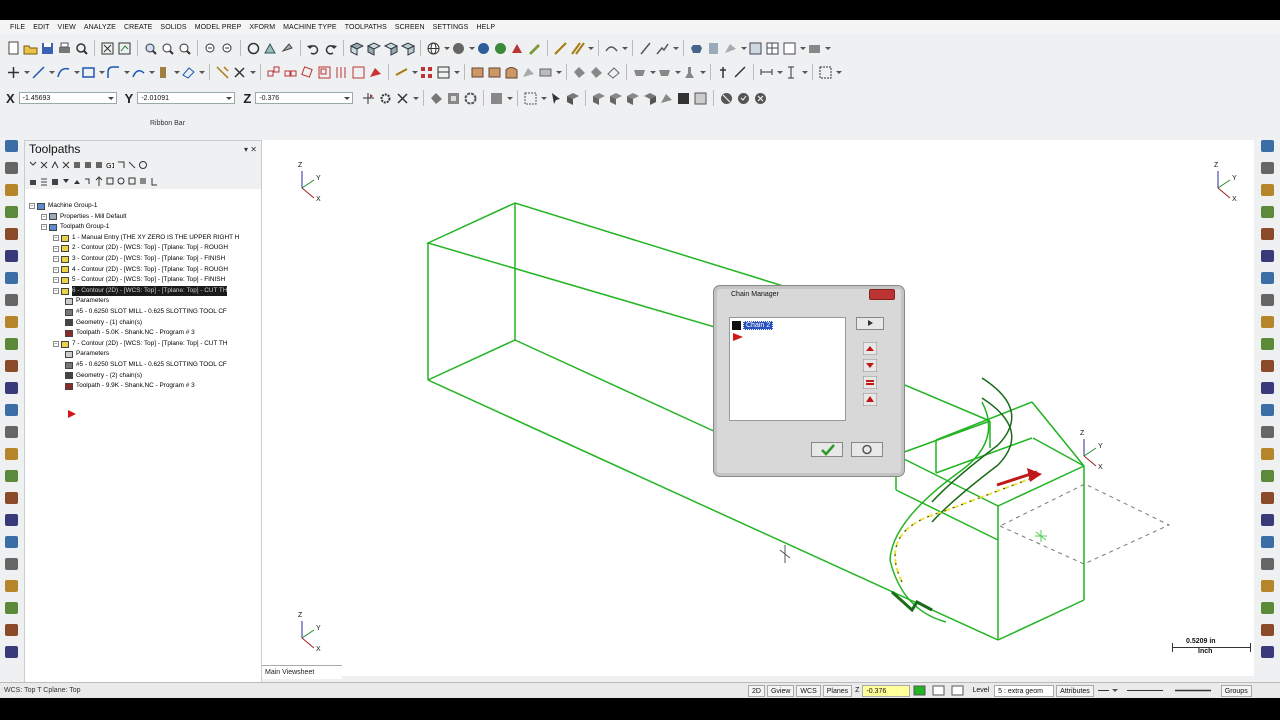 This screenshot has height=720, width=1280. What do you see at coordinates (560, 48) in the screenshot?
I see `line-tool-icon` at bounding box center [560, 48].